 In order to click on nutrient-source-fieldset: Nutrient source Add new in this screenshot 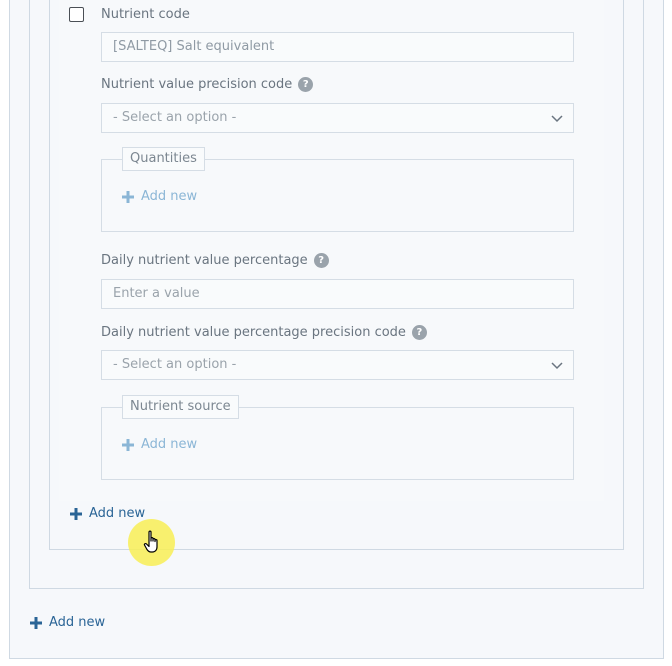, I will do `click(337, 437)`.